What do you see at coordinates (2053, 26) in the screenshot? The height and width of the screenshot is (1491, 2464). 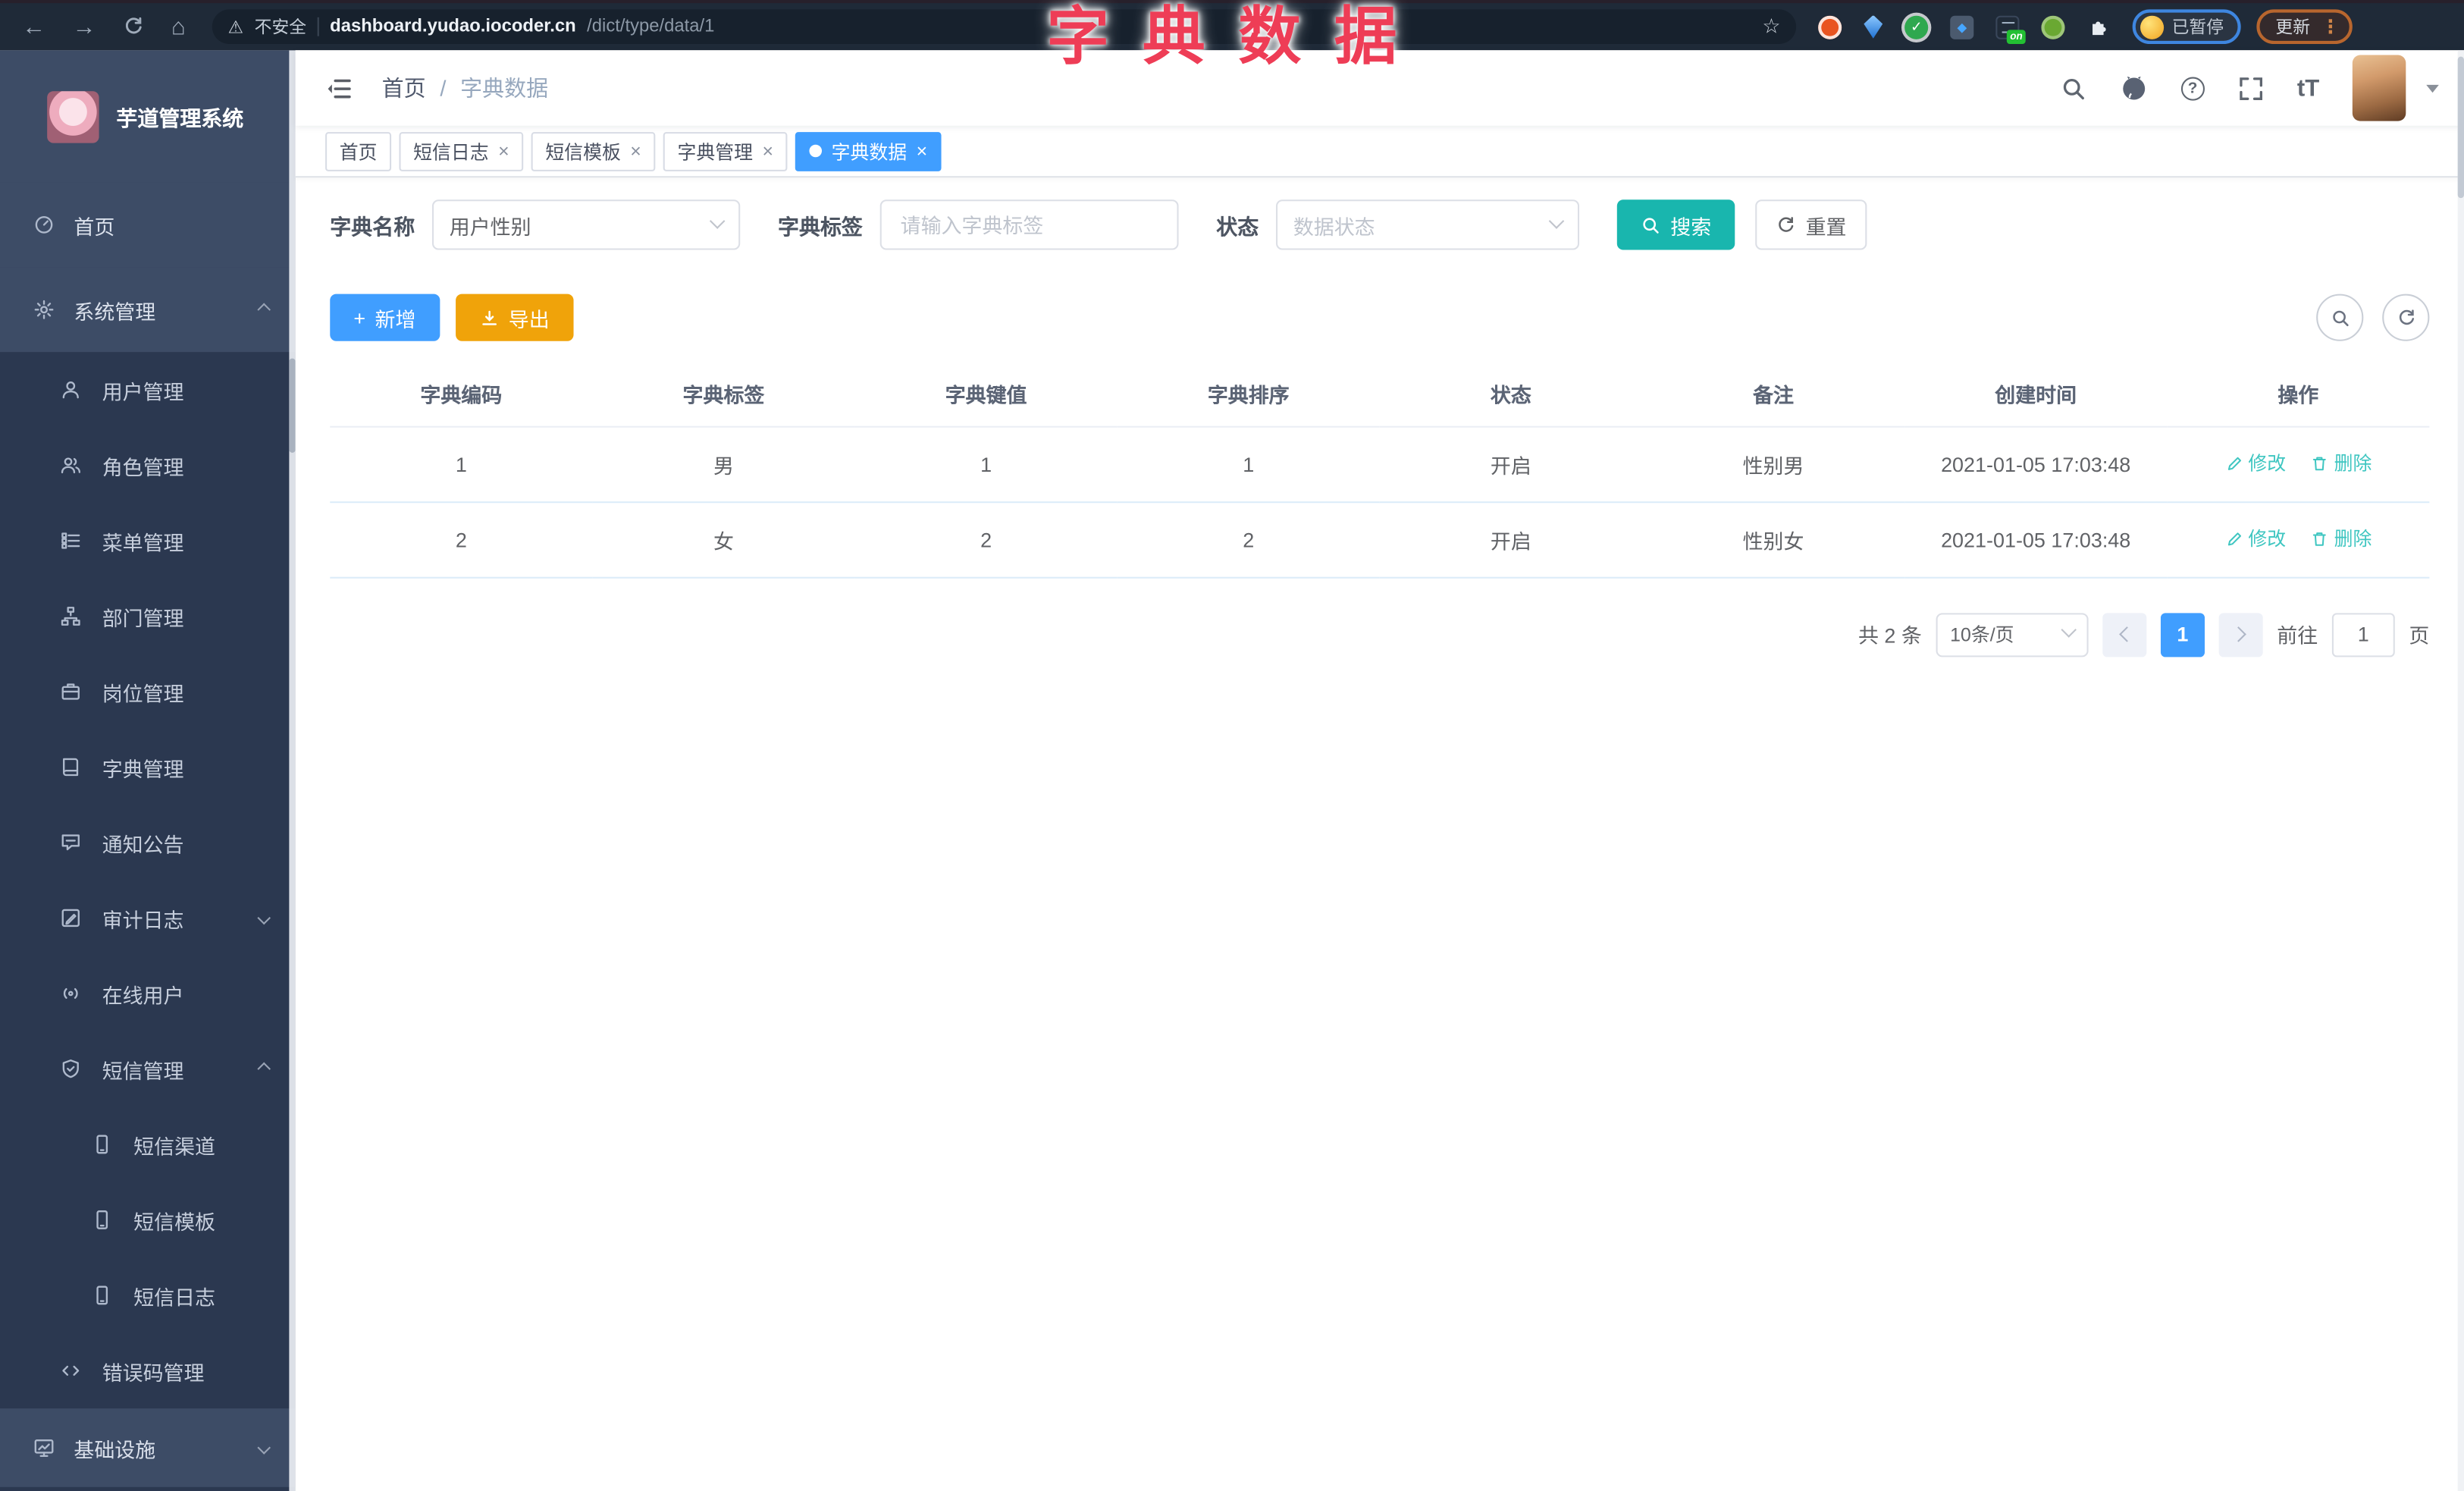 I see `extension-leaf-icon` at bounding box center [2053, 26].